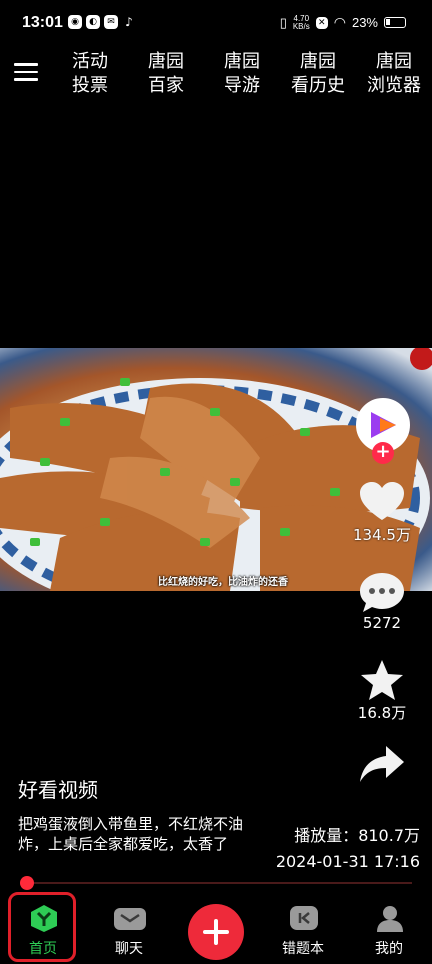 The image size is (432, 964). I want to click on nav-mine: 我的, so click(389, 928).